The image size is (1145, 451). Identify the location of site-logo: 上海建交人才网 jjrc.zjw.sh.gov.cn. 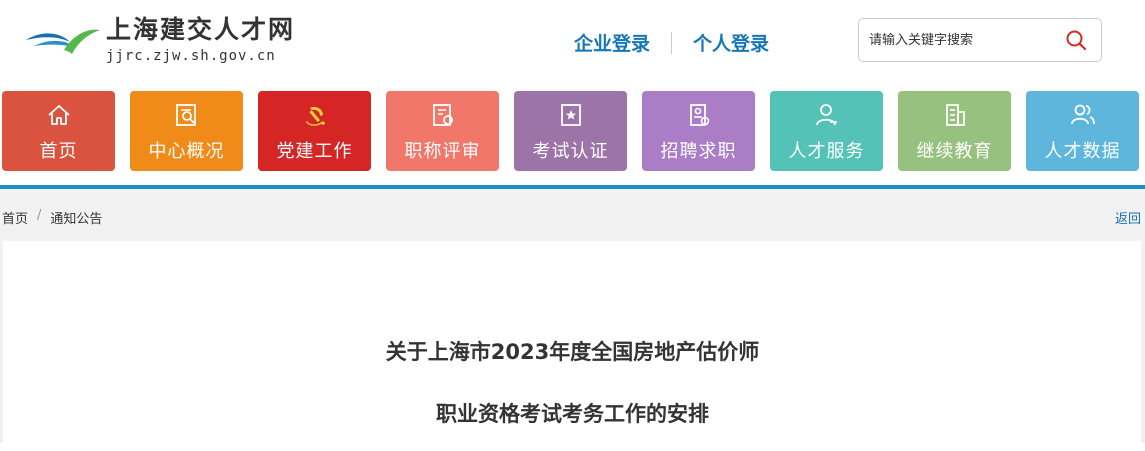
(159, 39).